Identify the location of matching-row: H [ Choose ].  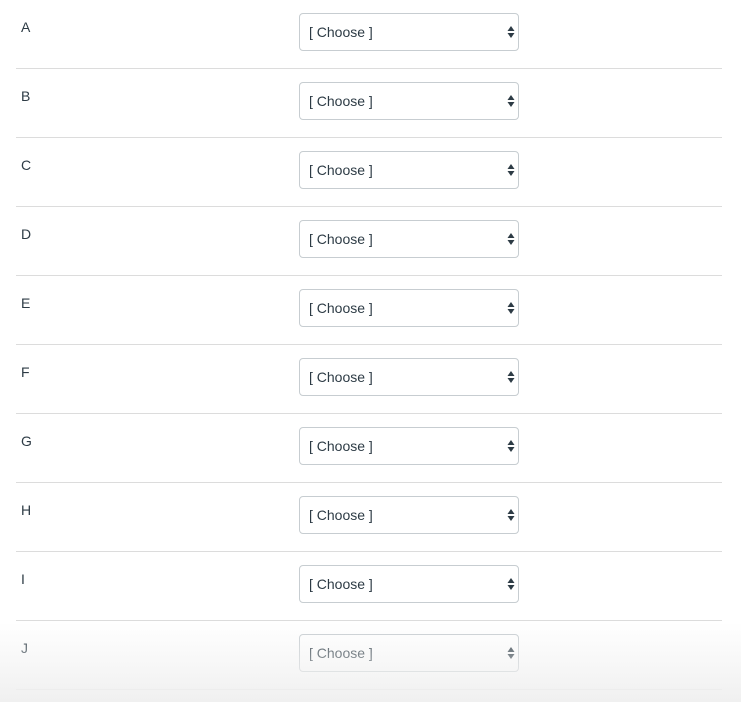
(369, 517).